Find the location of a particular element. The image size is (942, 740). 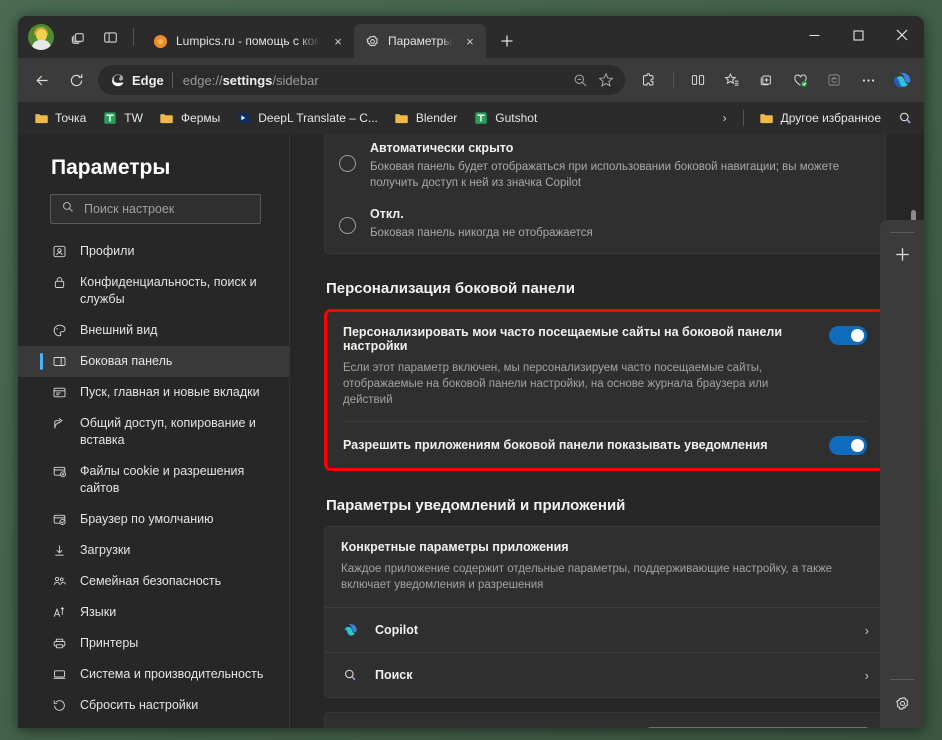

sidebar-item-cookies: Файлы cookie и разрешения сайтов is located at coordinates (153, 480).